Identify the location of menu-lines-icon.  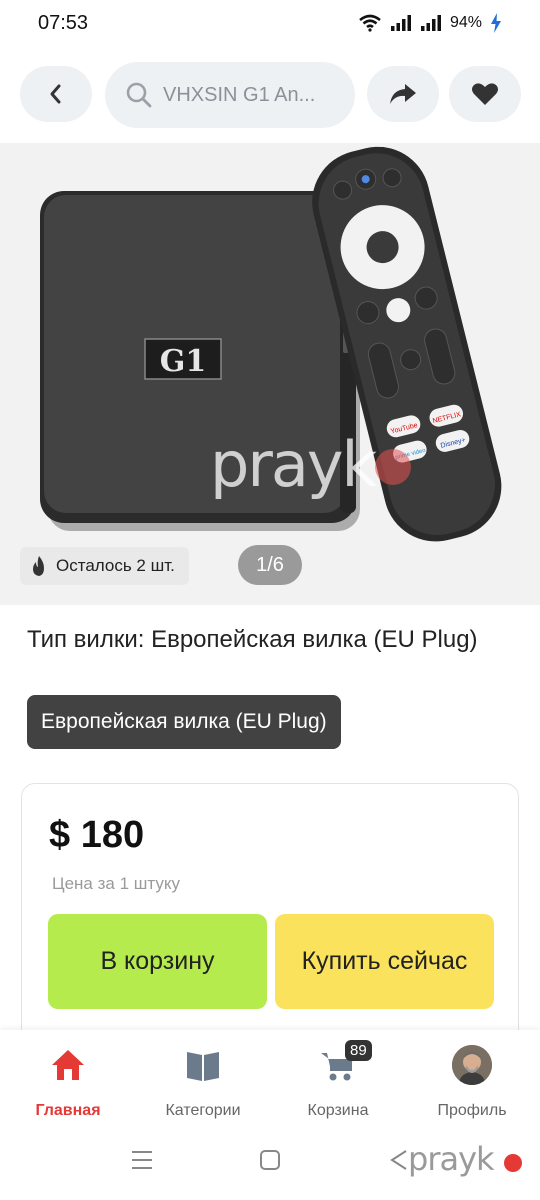
(142, 1160).